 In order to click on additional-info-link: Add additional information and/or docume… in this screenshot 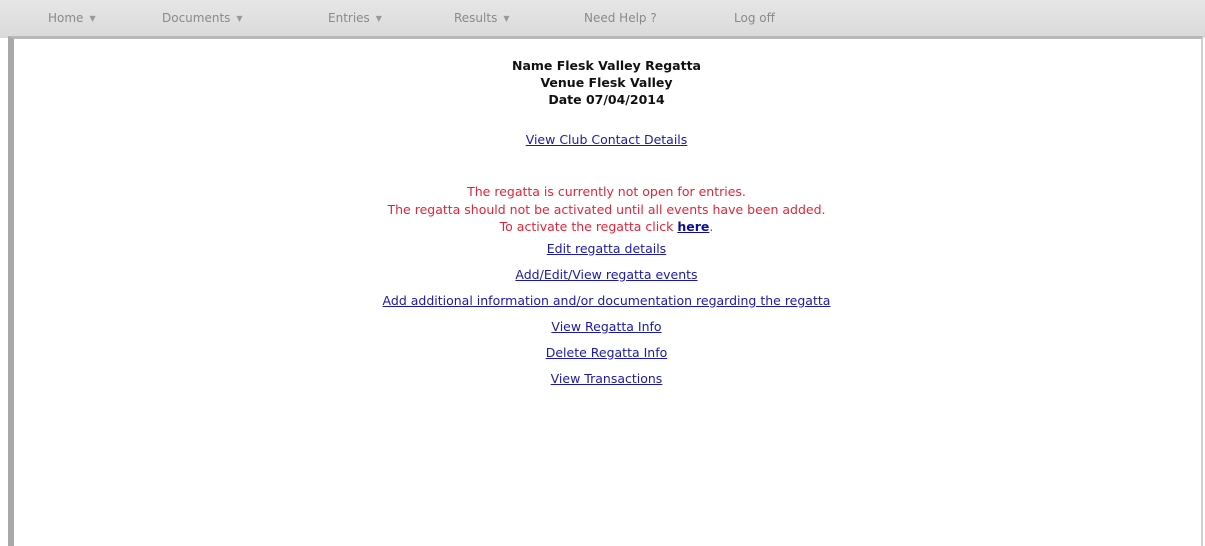, I will do `click(607, 300)`.